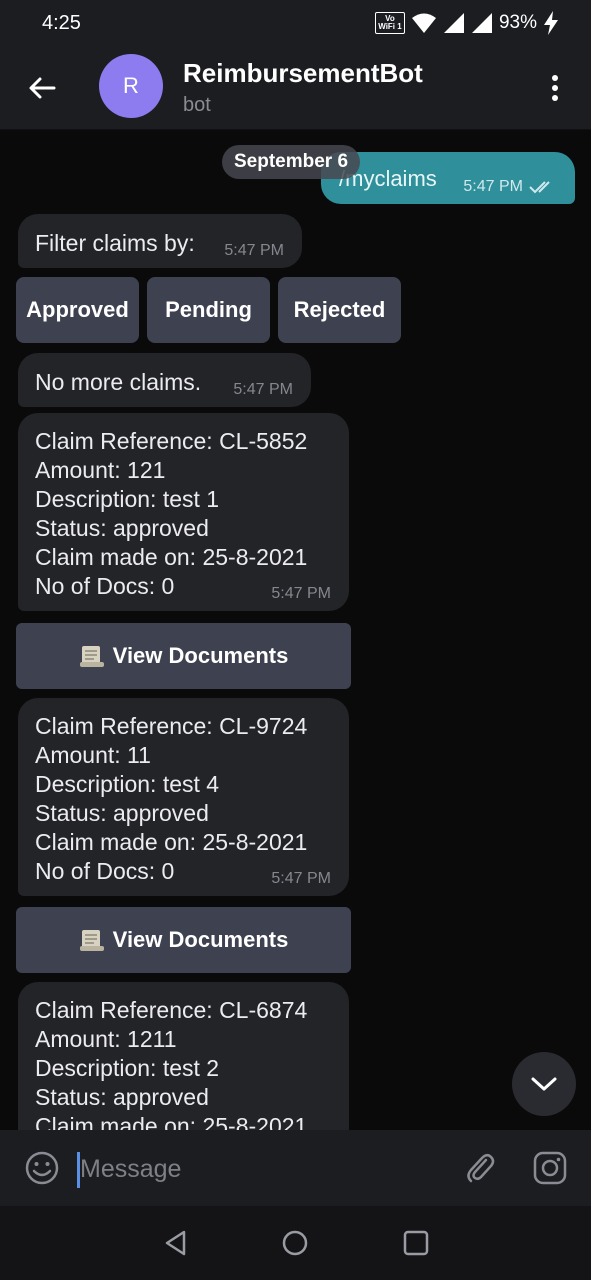 The width and height of the screenshot is (591, 1280). Describe the element at coordinates (423, 23) in the screenshot. I see `wifi-icon` at that location.